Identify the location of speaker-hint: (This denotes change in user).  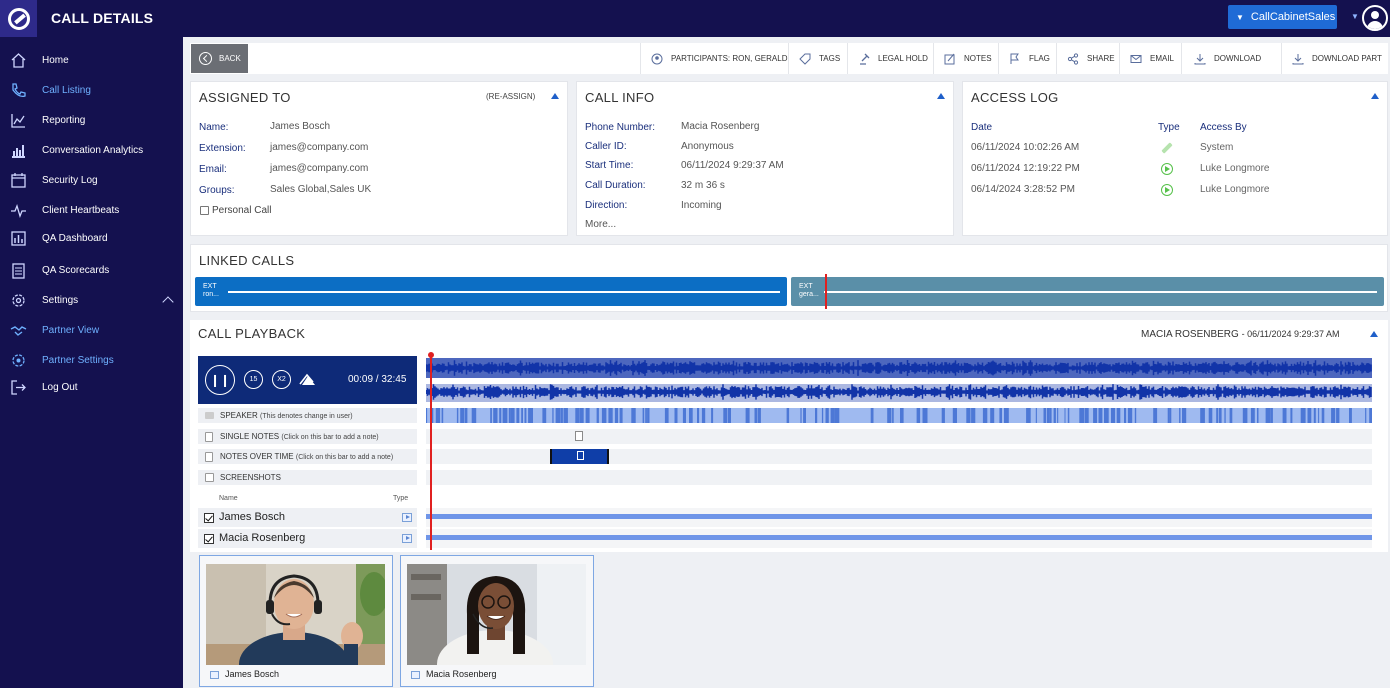
(306, 416).